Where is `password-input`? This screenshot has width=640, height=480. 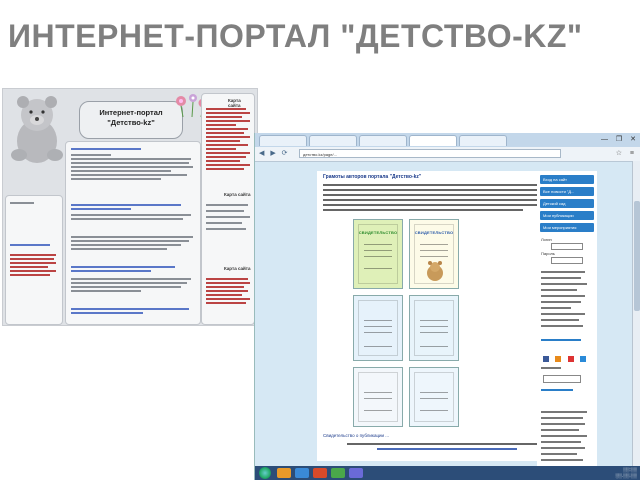
password-input is located at coordinates (567, 260).